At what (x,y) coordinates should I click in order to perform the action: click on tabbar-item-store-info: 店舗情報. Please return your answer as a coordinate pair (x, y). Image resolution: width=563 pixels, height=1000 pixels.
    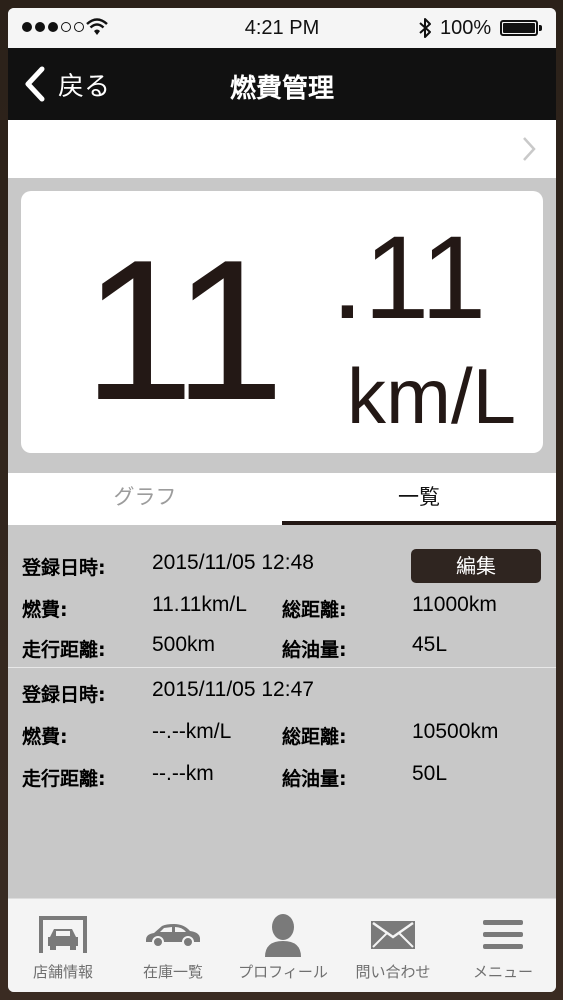
    Looking at the image, I should click on (63, 945).